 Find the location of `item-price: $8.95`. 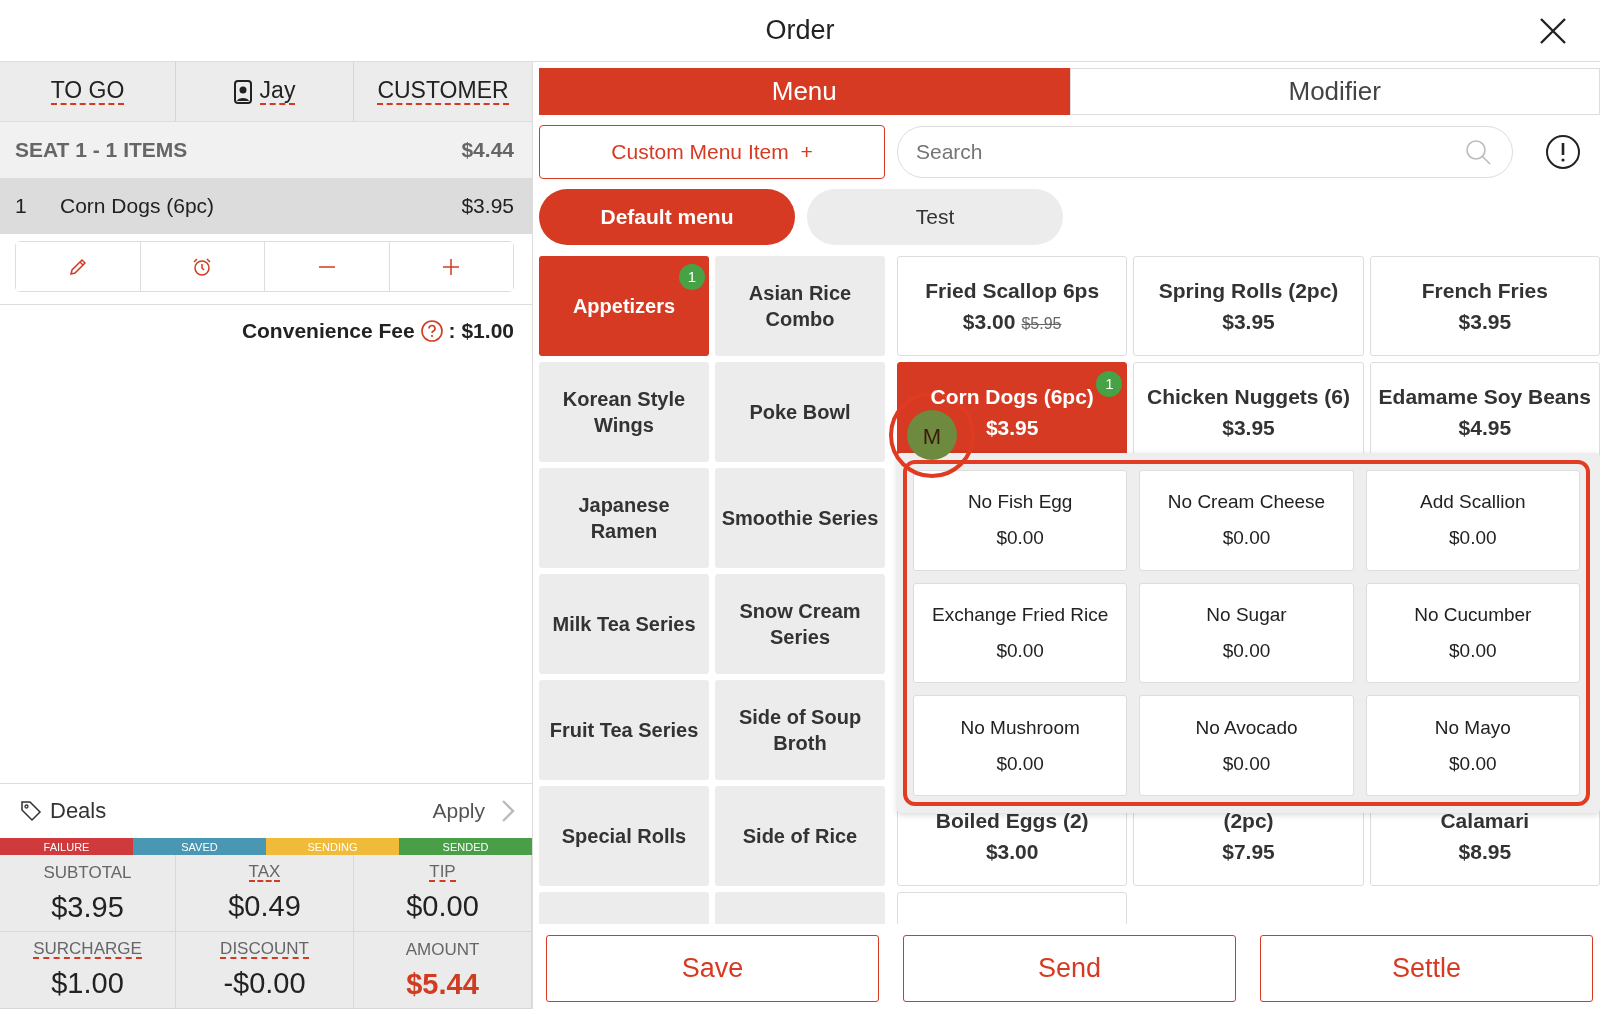

item-price: $8.95 is located at coordinates (1485, 852).